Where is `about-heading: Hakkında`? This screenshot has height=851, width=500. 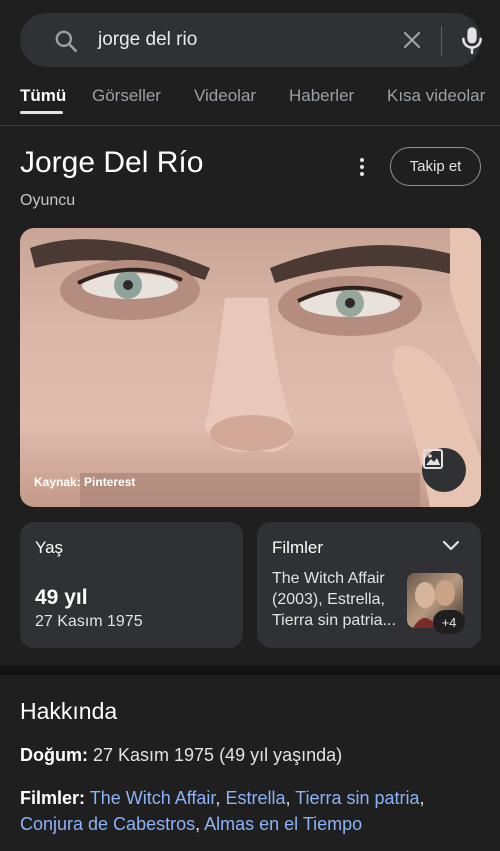
about-heading: Hakkında is located at coordinates (69, 711).